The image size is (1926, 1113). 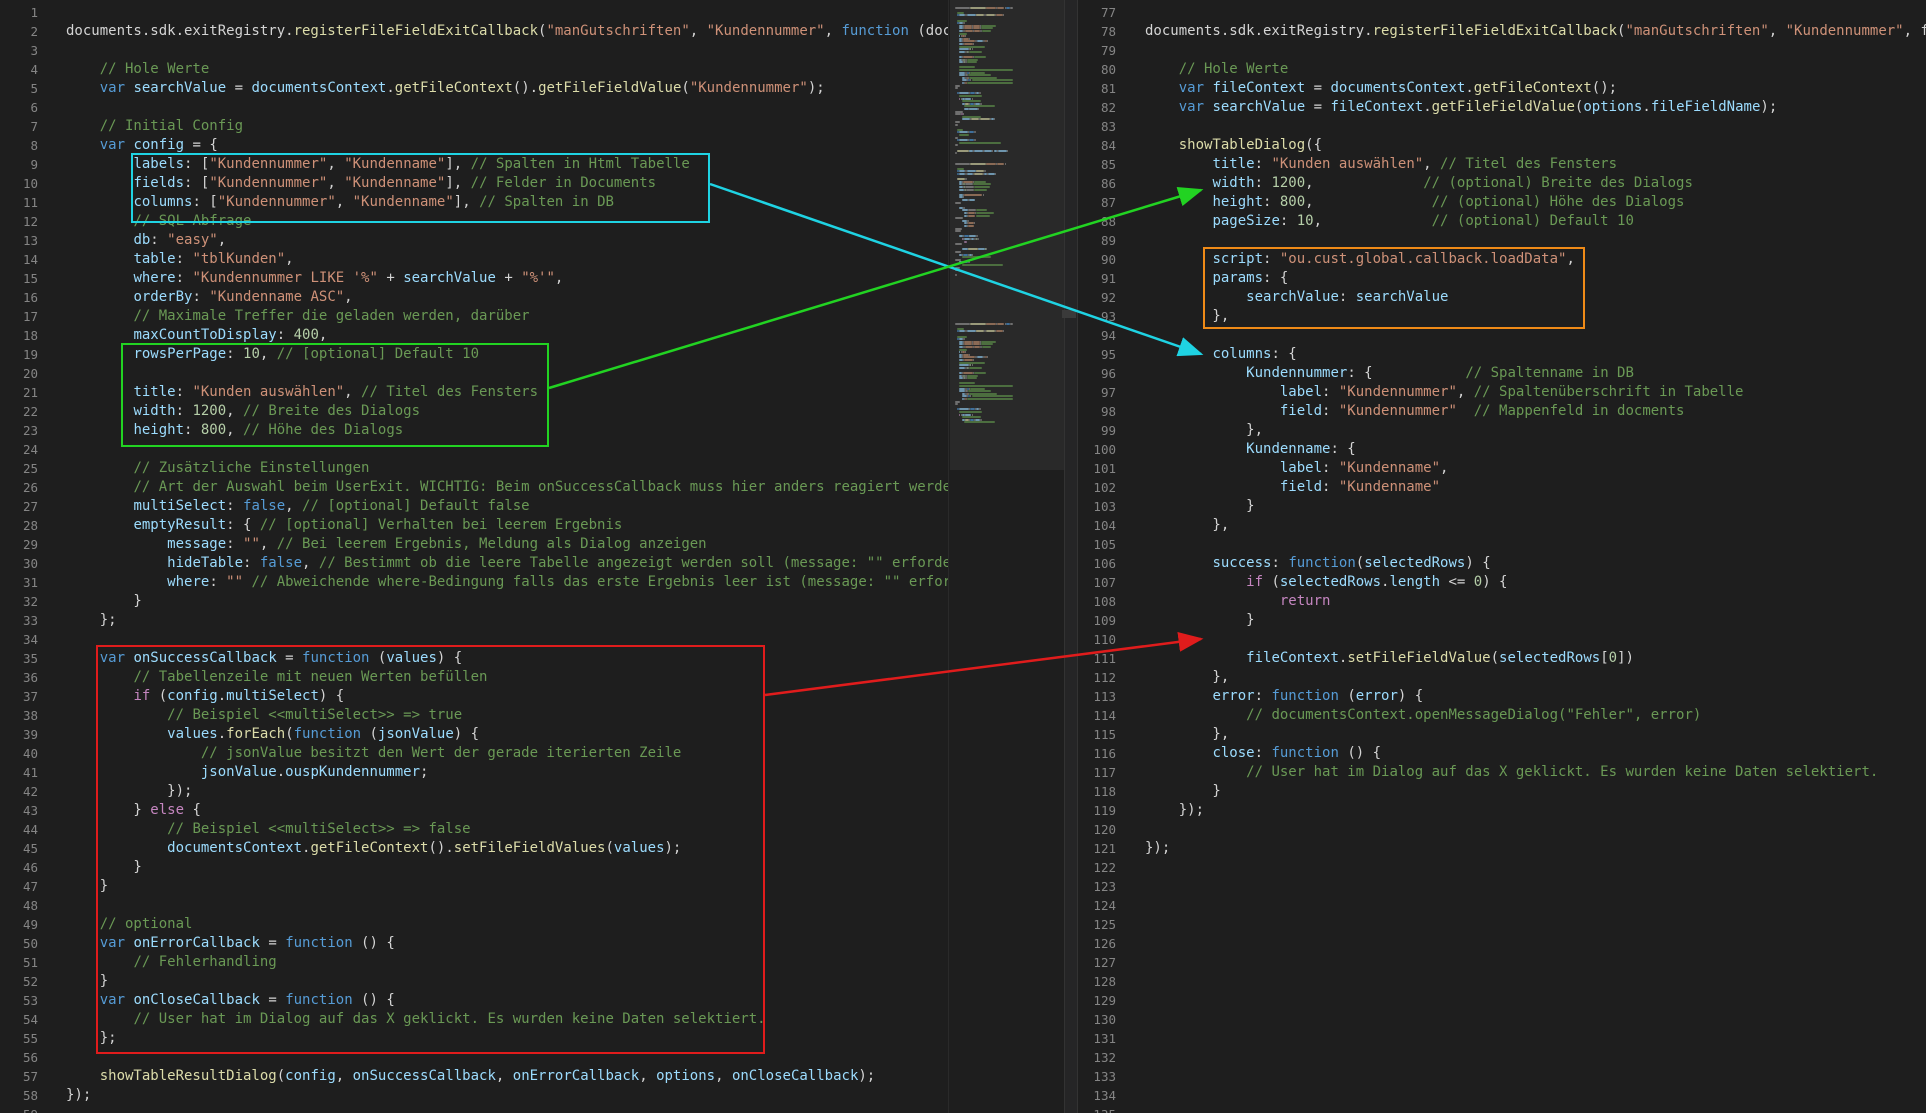 What do you see at coordinates (507, 696) in the screenshot?
I see `code-line: if (config.multiSelect) {` at bounding box center [507, 696].